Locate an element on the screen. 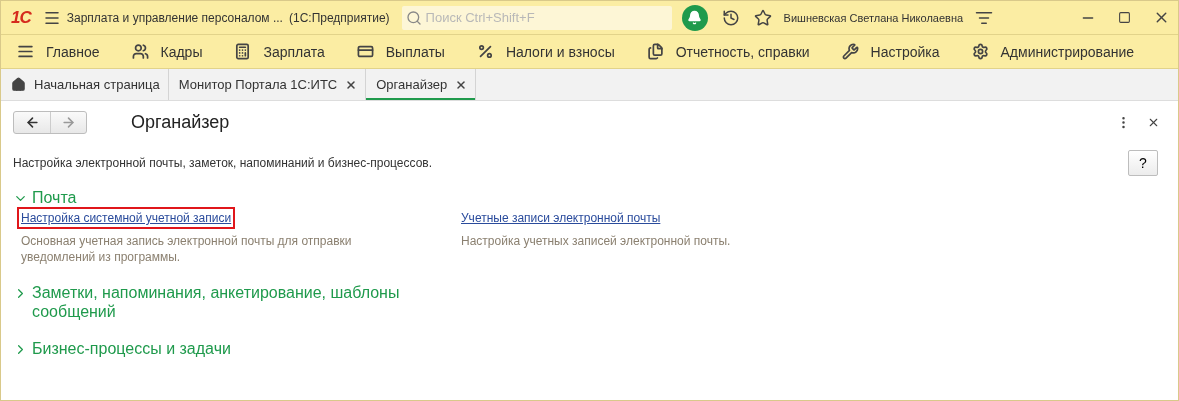 The width and height of the screenshot is (1179, 401). section-item: Выплаты is located at coordinates (400, 51).